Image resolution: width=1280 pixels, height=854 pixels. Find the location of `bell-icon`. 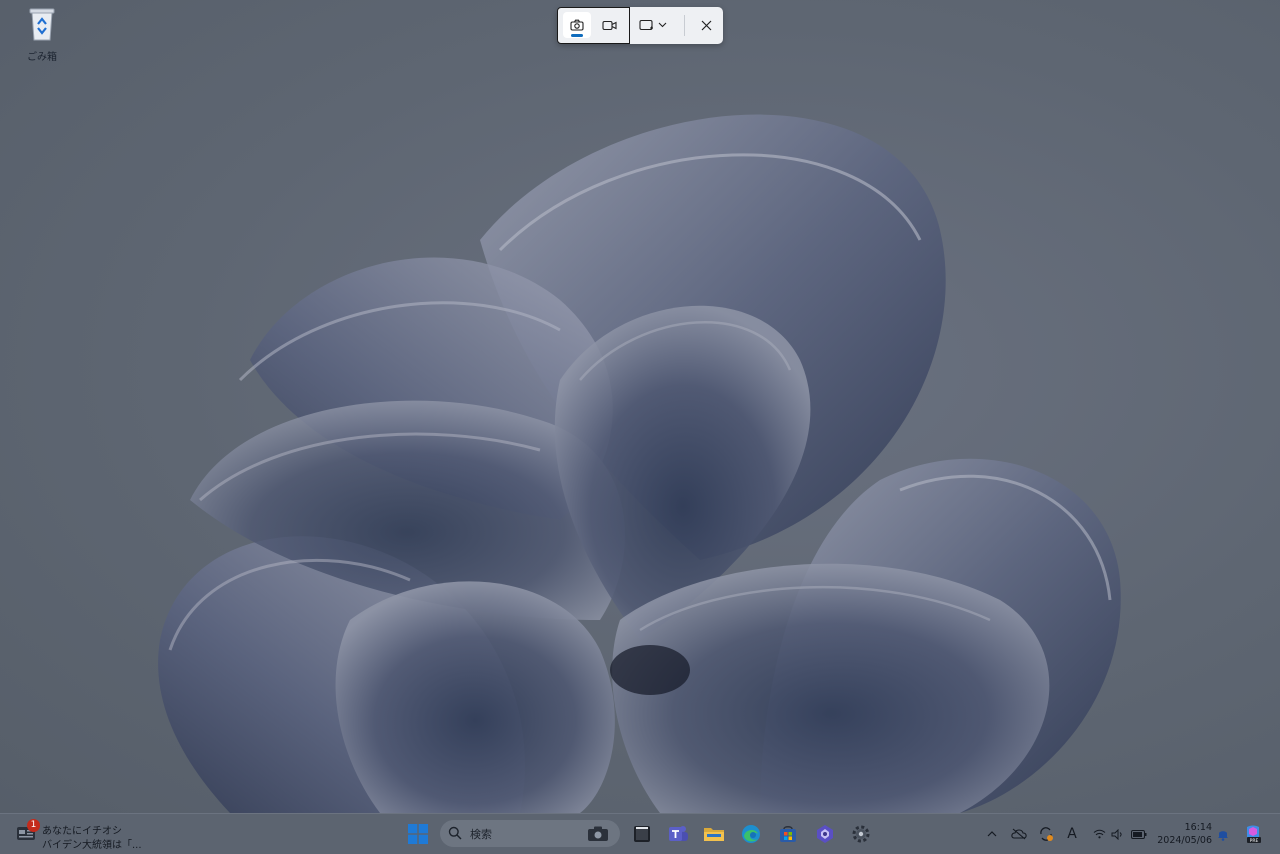

bell-icon is located at coordinates (1223, 835).